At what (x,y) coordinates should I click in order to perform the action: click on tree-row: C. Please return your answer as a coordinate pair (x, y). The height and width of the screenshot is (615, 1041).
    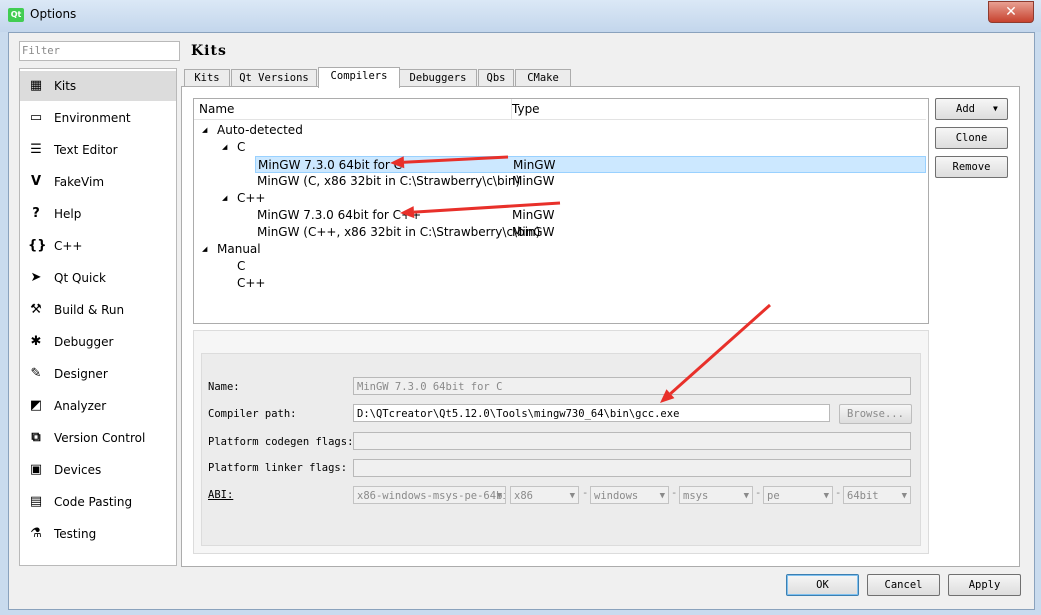
    Looking at the image, I should click on (560, 266).